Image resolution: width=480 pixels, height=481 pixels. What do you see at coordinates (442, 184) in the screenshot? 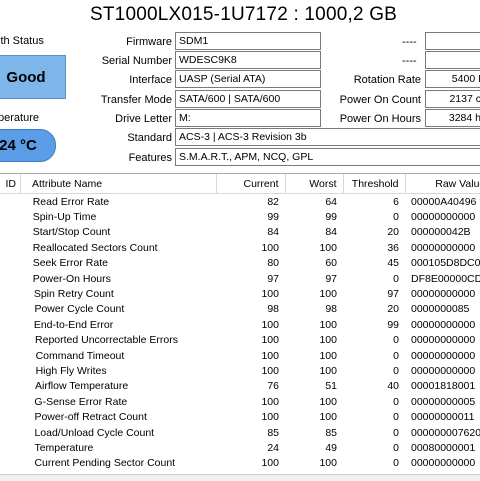
I see `column-header-raw-values: Raw Values` at bounding box center [442, 184].